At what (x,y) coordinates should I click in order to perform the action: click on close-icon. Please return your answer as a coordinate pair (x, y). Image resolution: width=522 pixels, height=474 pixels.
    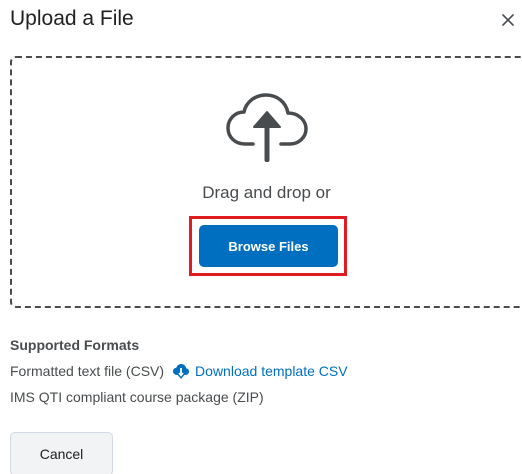
    Looking at the image, I should click on (508, 20).